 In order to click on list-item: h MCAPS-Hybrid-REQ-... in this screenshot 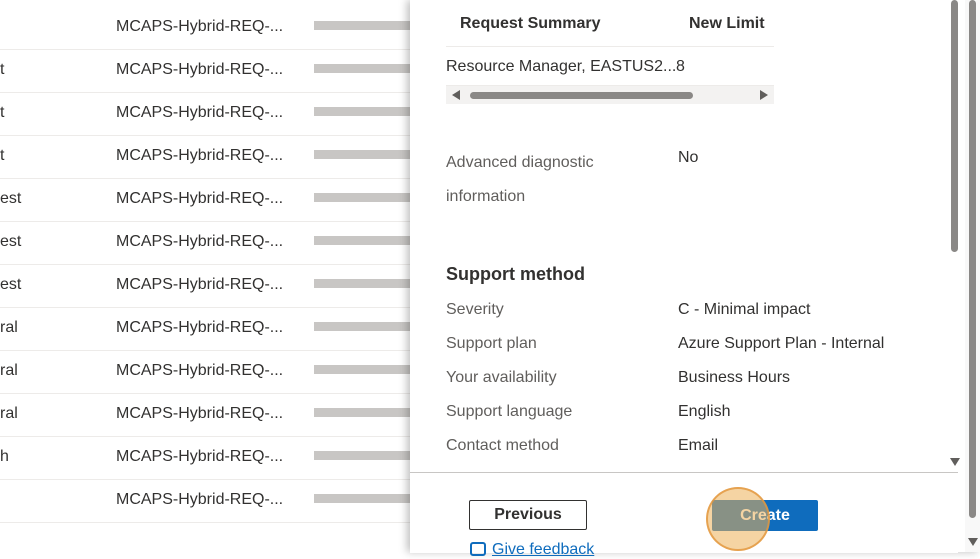, I will do `click(205, 458)`.